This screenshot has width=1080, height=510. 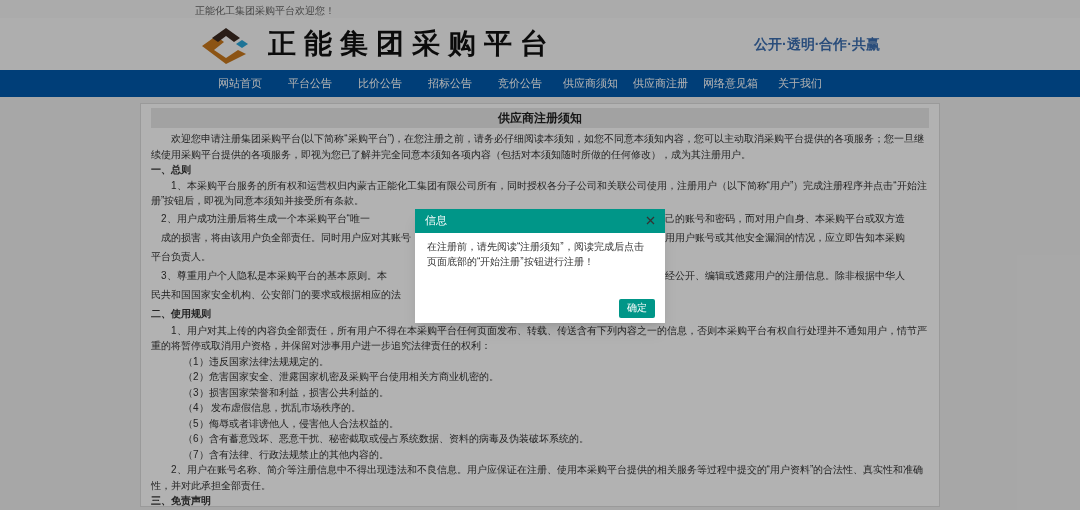 What do you see at coordinates (274, 275) in the screenshot?
I see `paragraph-line: 3、尊重用户个人隐私是本采购平台的基本原则。本` at bounding box center [274, 275].